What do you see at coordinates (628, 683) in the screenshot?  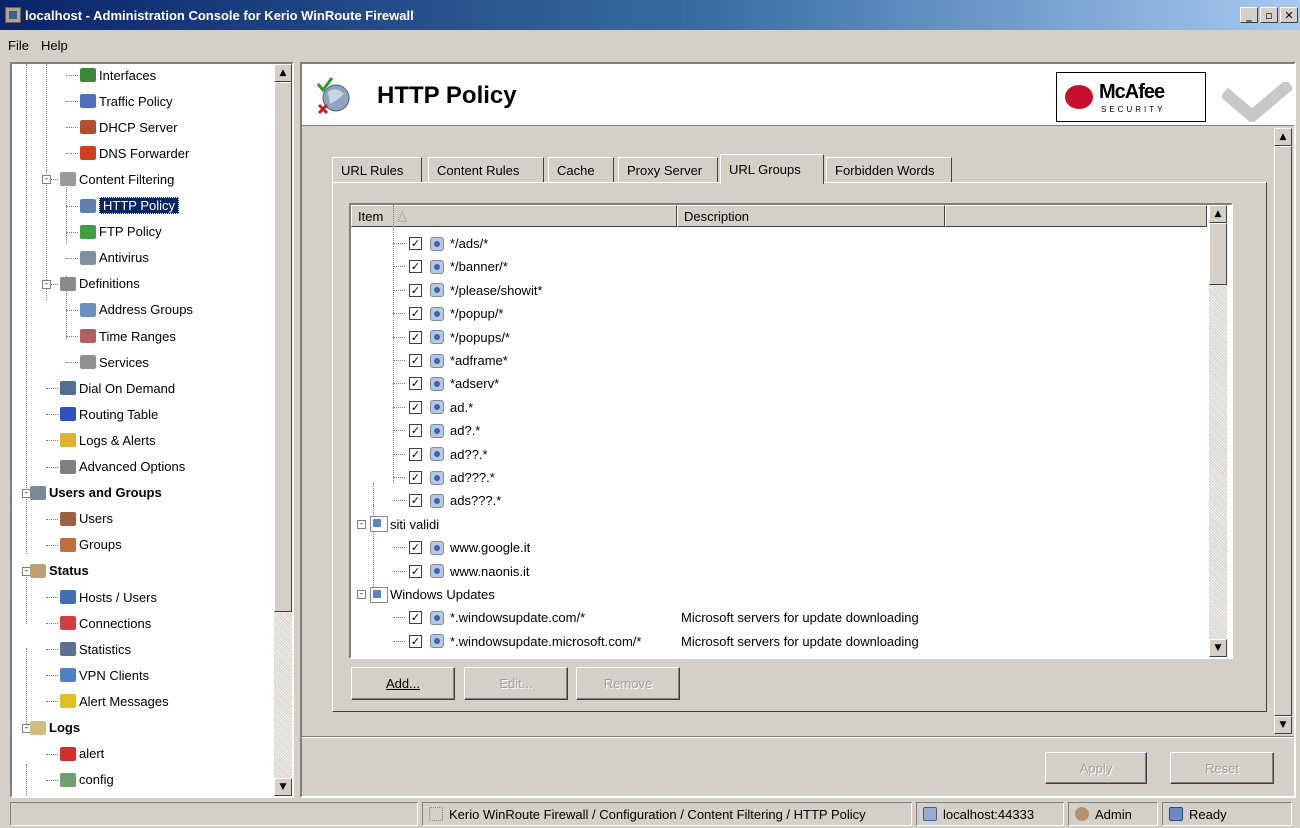 I see `remove-button: Remove` at bounding box center [628, 683].